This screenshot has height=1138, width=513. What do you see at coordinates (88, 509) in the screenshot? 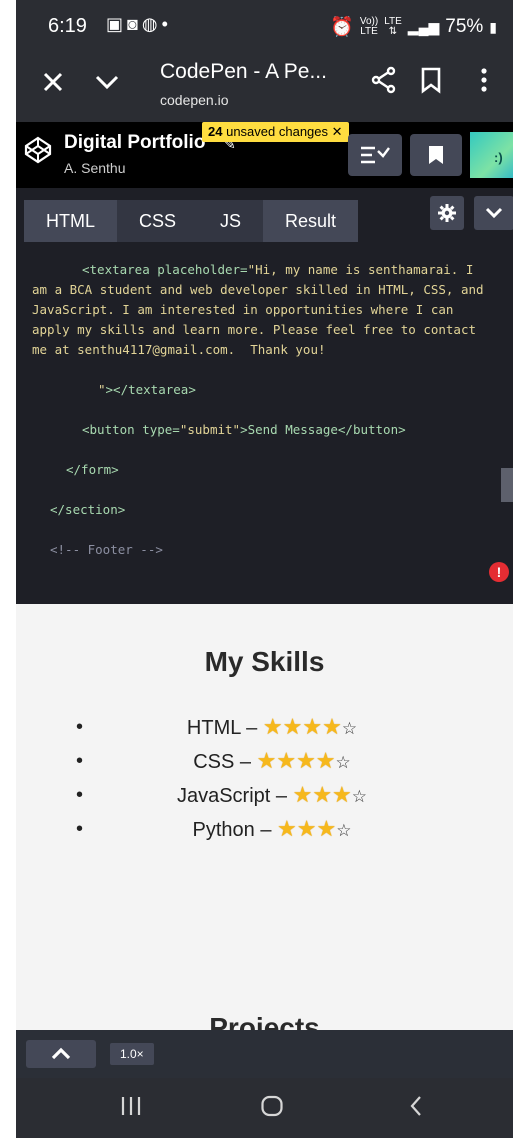
I see `code-line-section-close: </section>` at bounding box center [88, 509].